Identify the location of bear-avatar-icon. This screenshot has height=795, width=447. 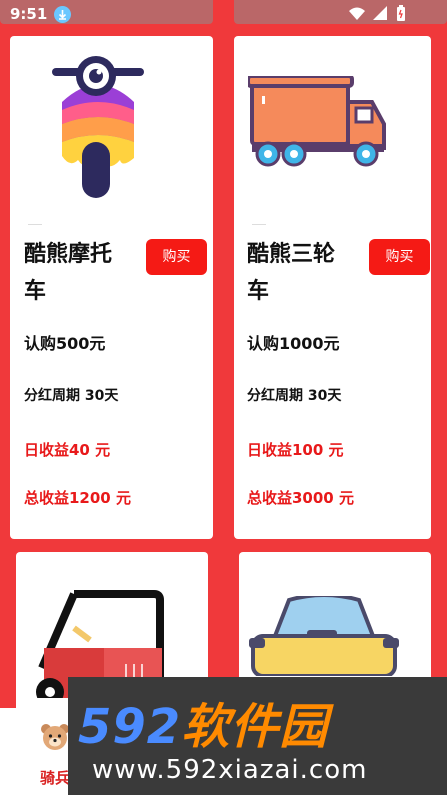
(55, 737).